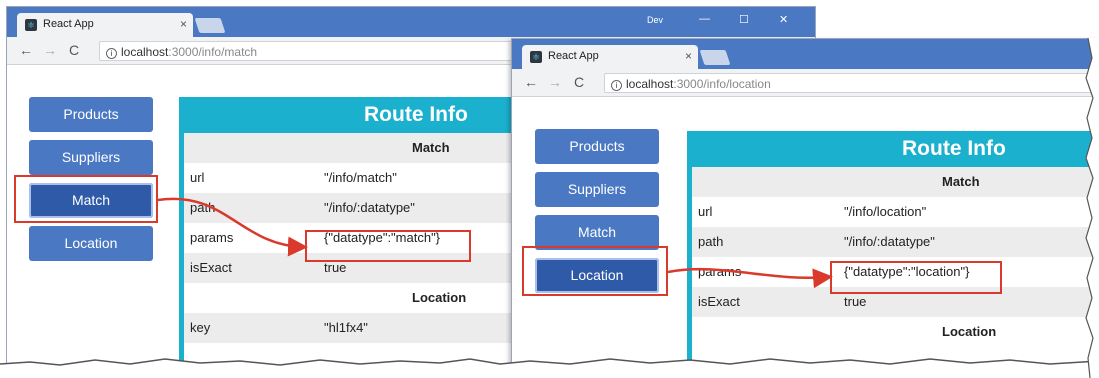 The image size is (1099, 378). I want to click on url-path: :3000/info/match, so click(213, 52).